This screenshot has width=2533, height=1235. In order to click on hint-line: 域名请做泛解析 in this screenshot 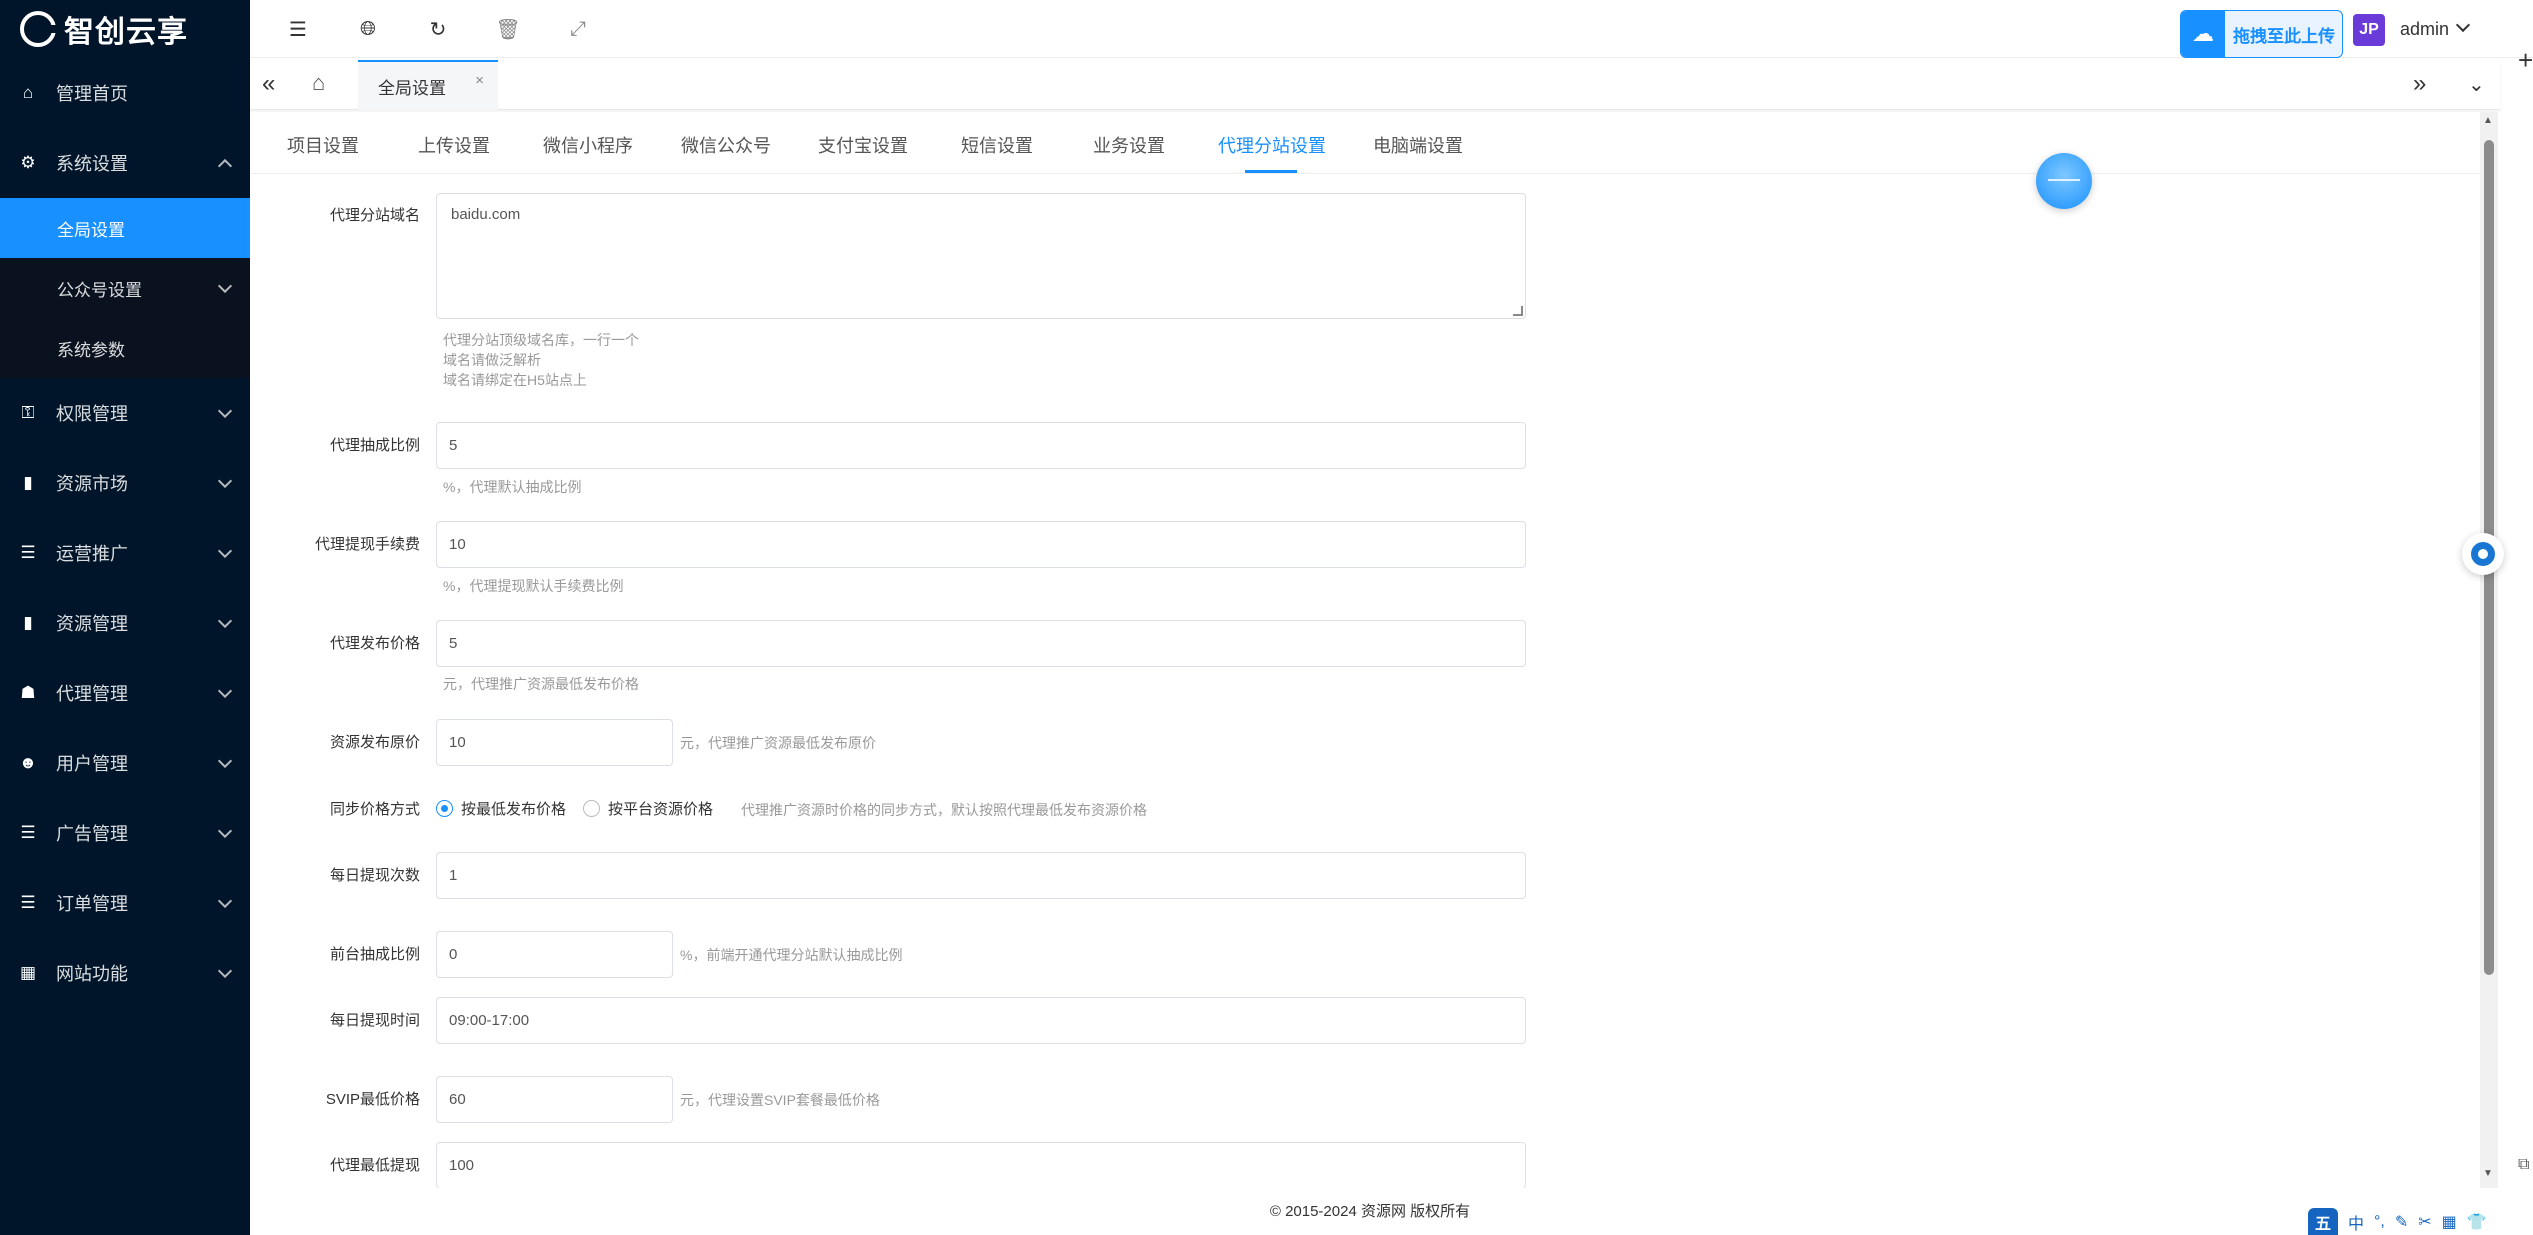, I will do `click(492, 360)`.